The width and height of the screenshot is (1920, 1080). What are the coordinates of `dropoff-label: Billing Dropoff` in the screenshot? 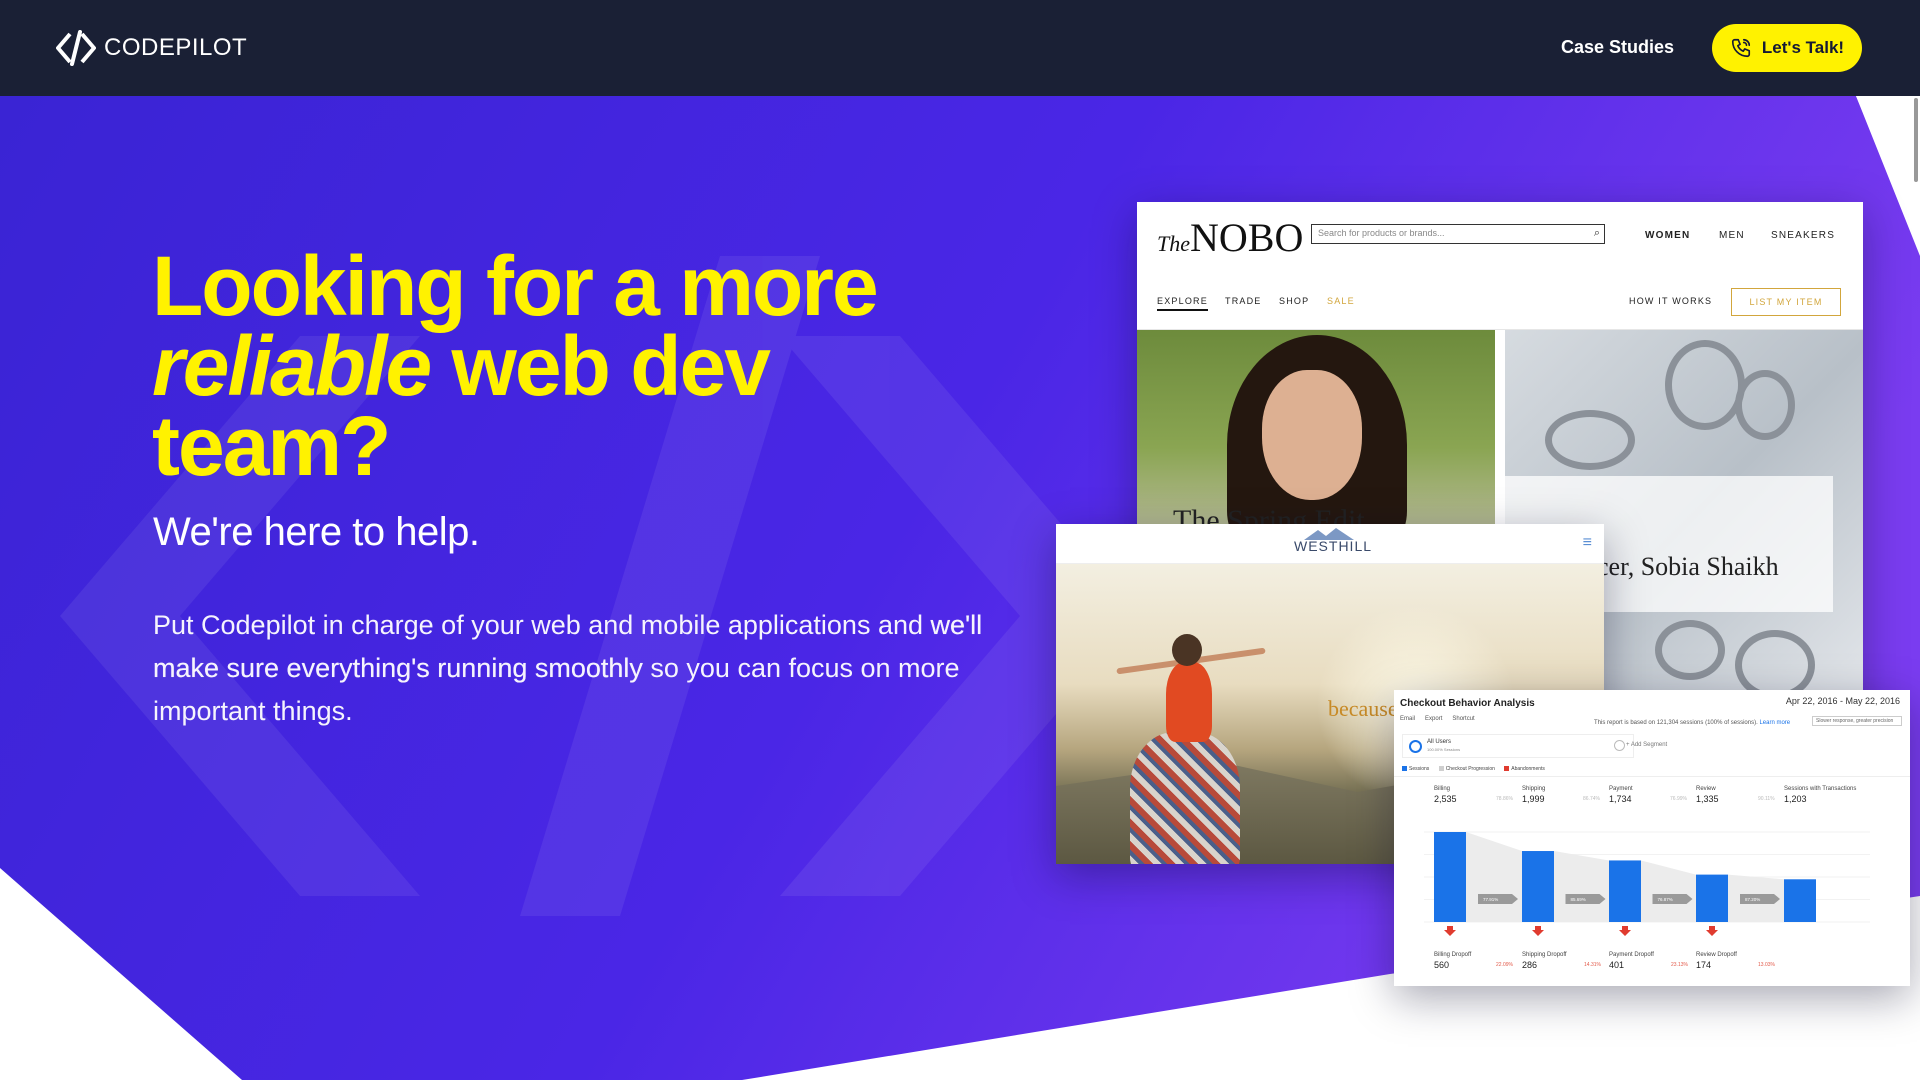 It's located at (1453, 955).